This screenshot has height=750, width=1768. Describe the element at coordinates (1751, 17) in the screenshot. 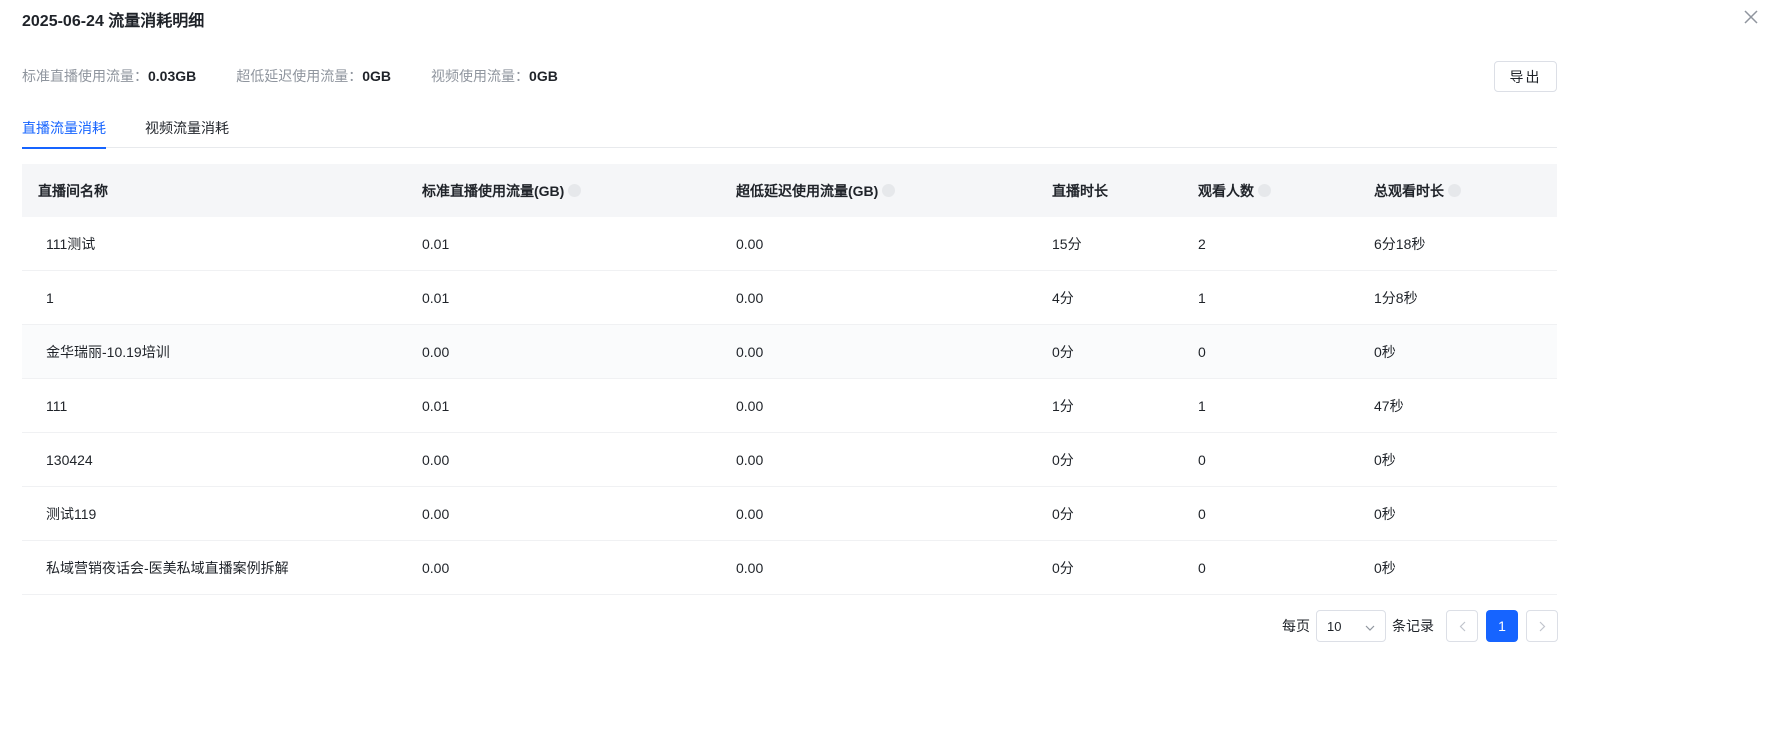

I see `close-icon` at that location.